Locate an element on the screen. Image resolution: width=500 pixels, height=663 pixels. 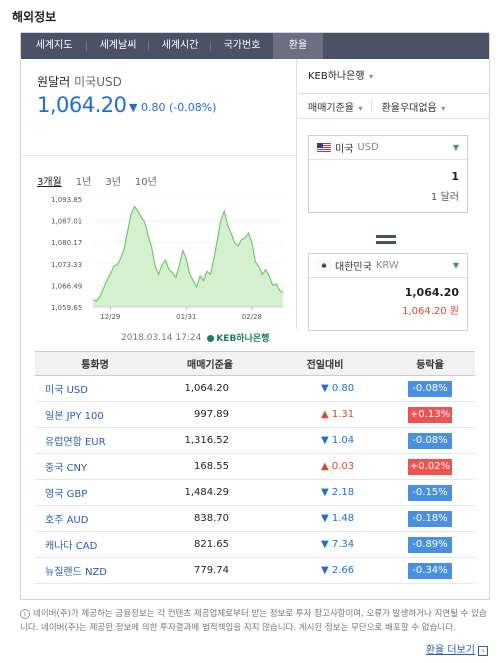
period-1y: 1년 is located at coordinates (84, 180).